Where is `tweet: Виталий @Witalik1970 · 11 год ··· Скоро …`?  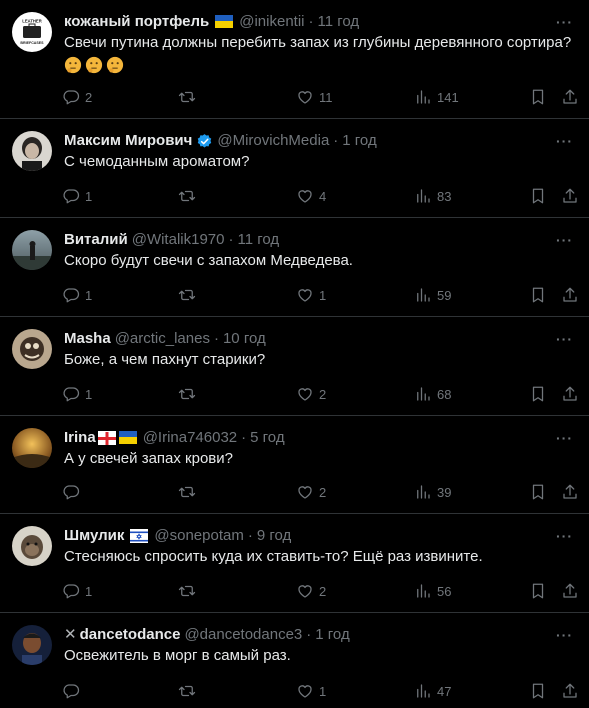 tweet: Виталий @Witalik1970 · 11 год ··· Скоро … is located at coordinates (294, 267).